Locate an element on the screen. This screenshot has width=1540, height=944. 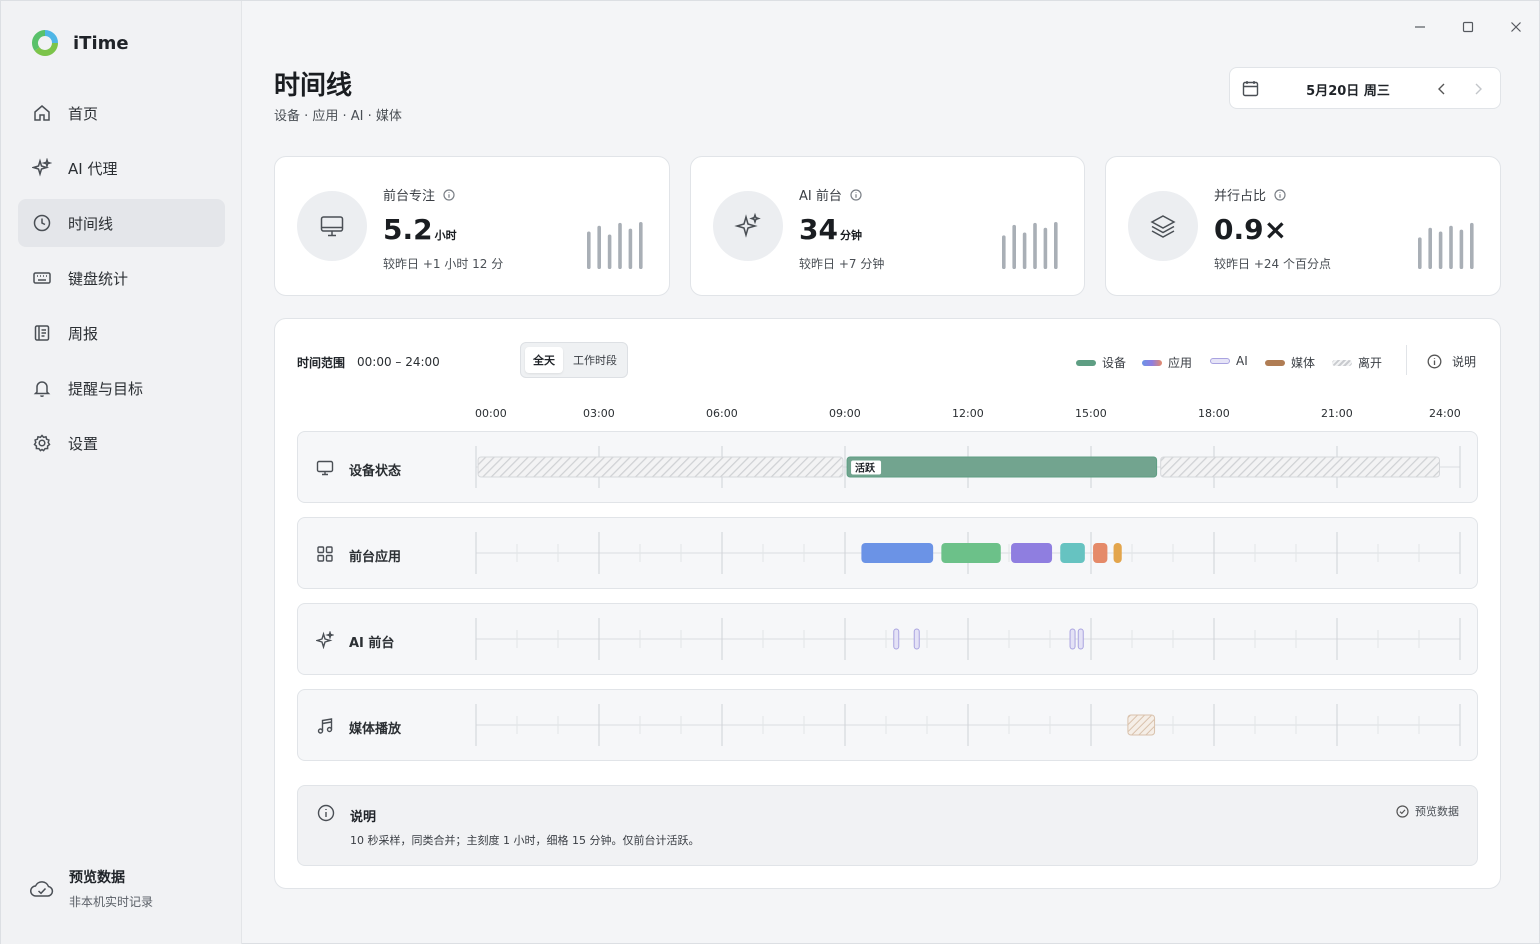
gear-icon is located at coordinates (42, 443).